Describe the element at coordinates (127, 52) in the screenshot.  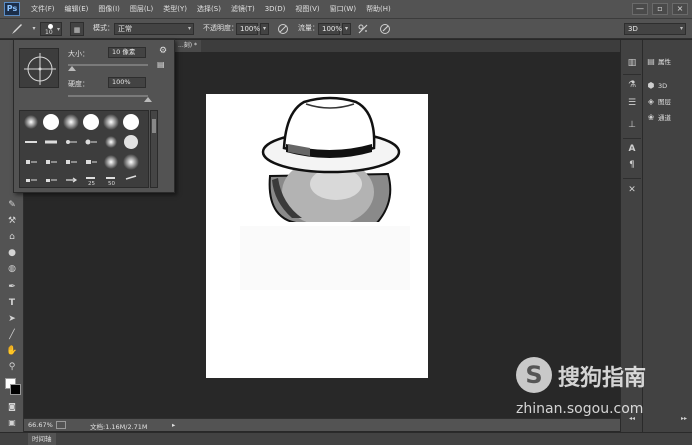
I see `size-field: 10 像素` at that location.